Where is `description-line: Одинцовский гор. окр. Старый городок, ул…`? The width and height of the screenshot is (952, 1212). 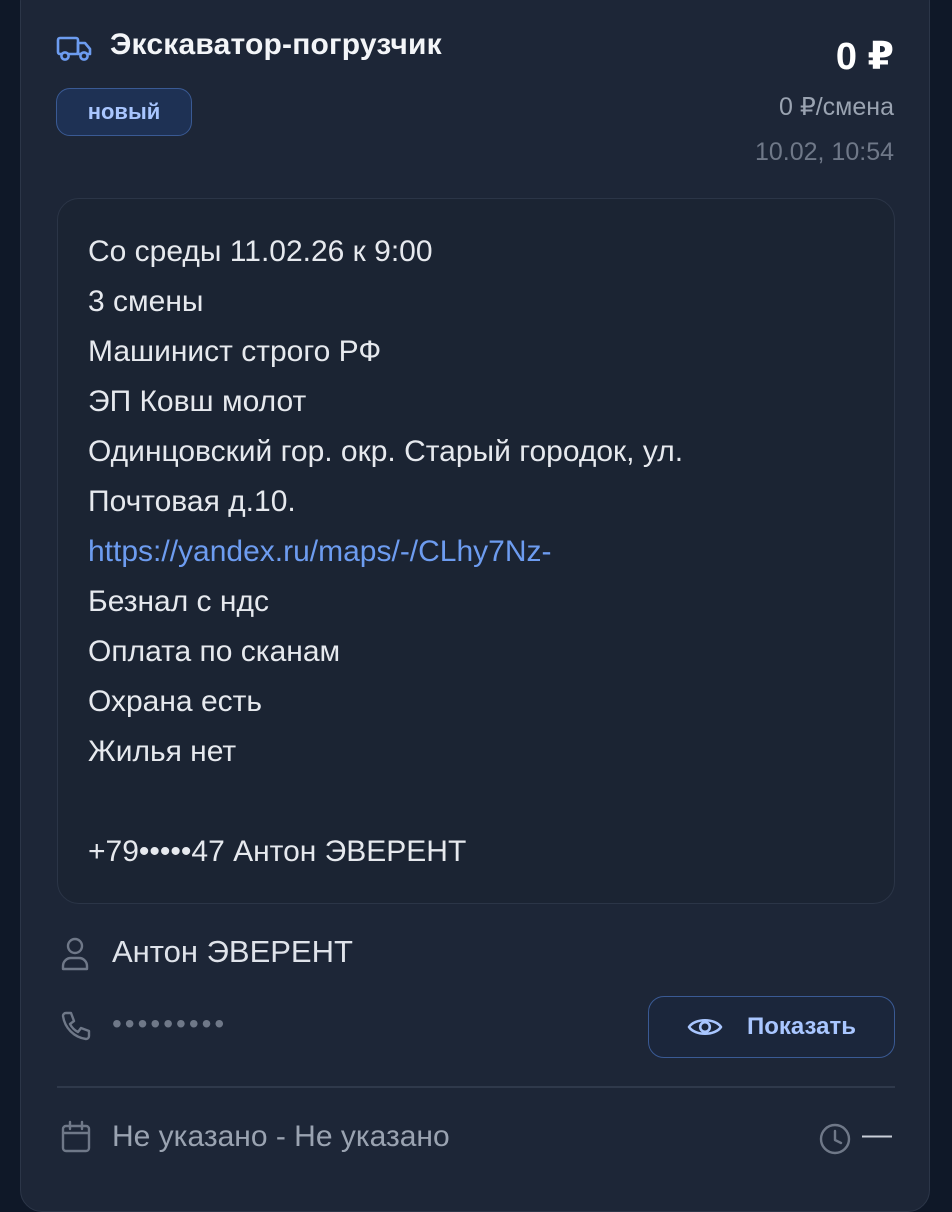
description-line: Одинцовский гор. окр. Старый городок, ул… is located at coordinates (386, 451).